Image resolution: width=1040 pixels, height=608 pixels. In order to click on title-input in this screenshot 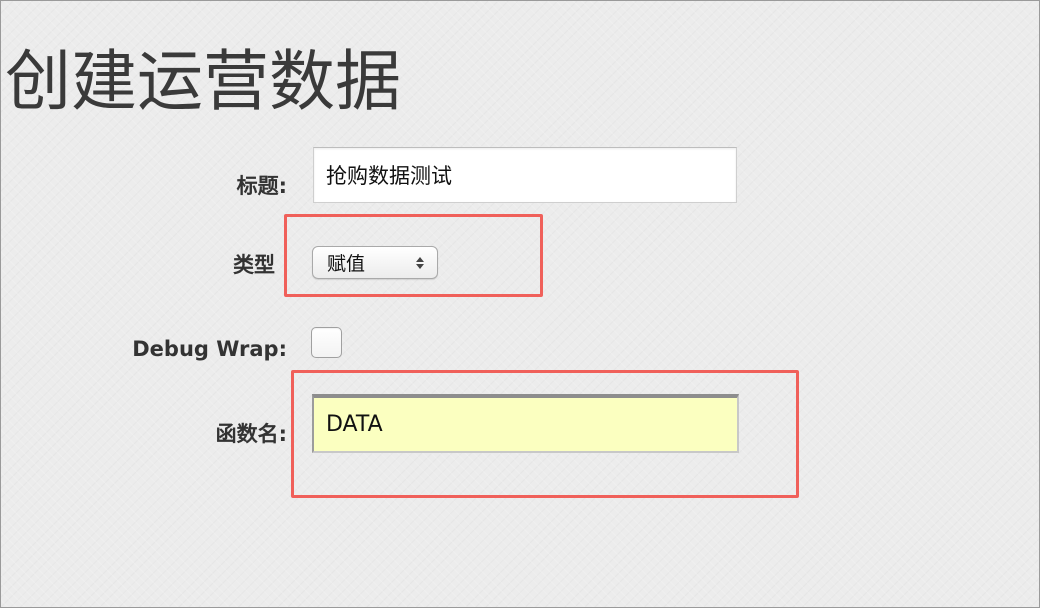, I will do `click(525, 175)`.